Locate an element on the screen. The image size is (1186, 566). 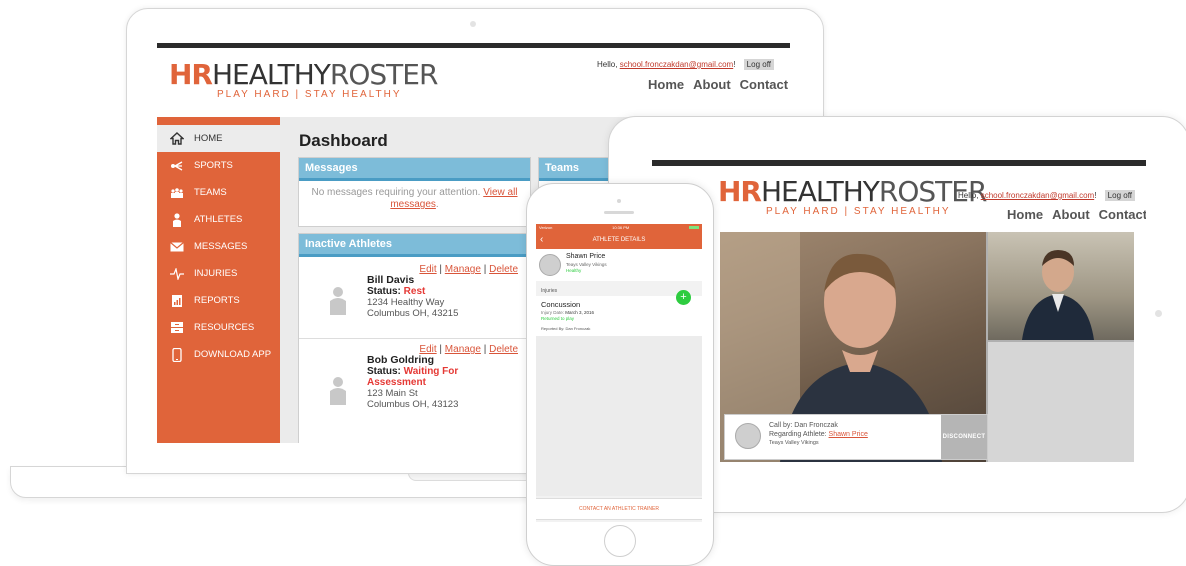
inactive-athletes-title: Inactive Athletes is located at coordinates (414, 245).